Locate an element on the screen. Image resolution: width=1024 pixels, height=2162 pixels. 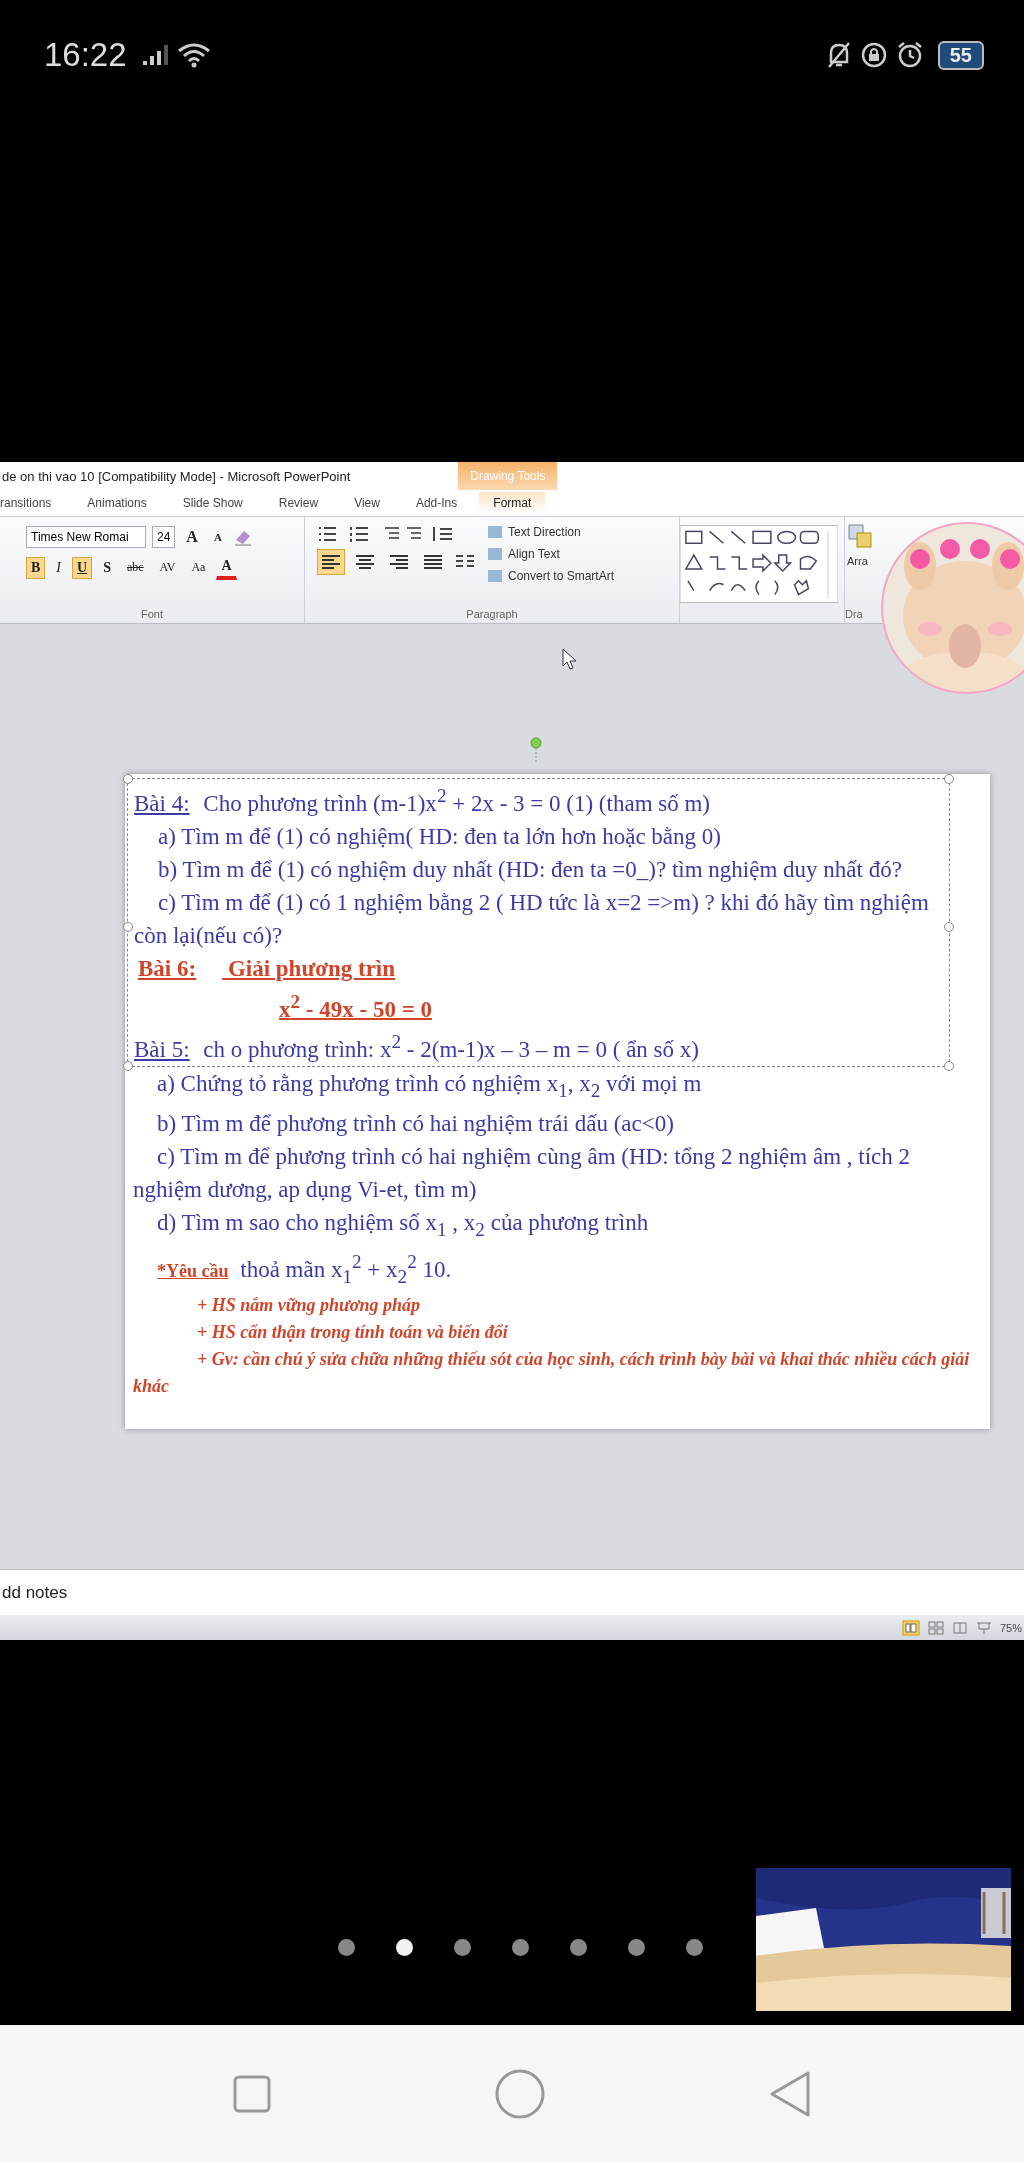
reading-view-icon is located at coordinates (959, 1627).